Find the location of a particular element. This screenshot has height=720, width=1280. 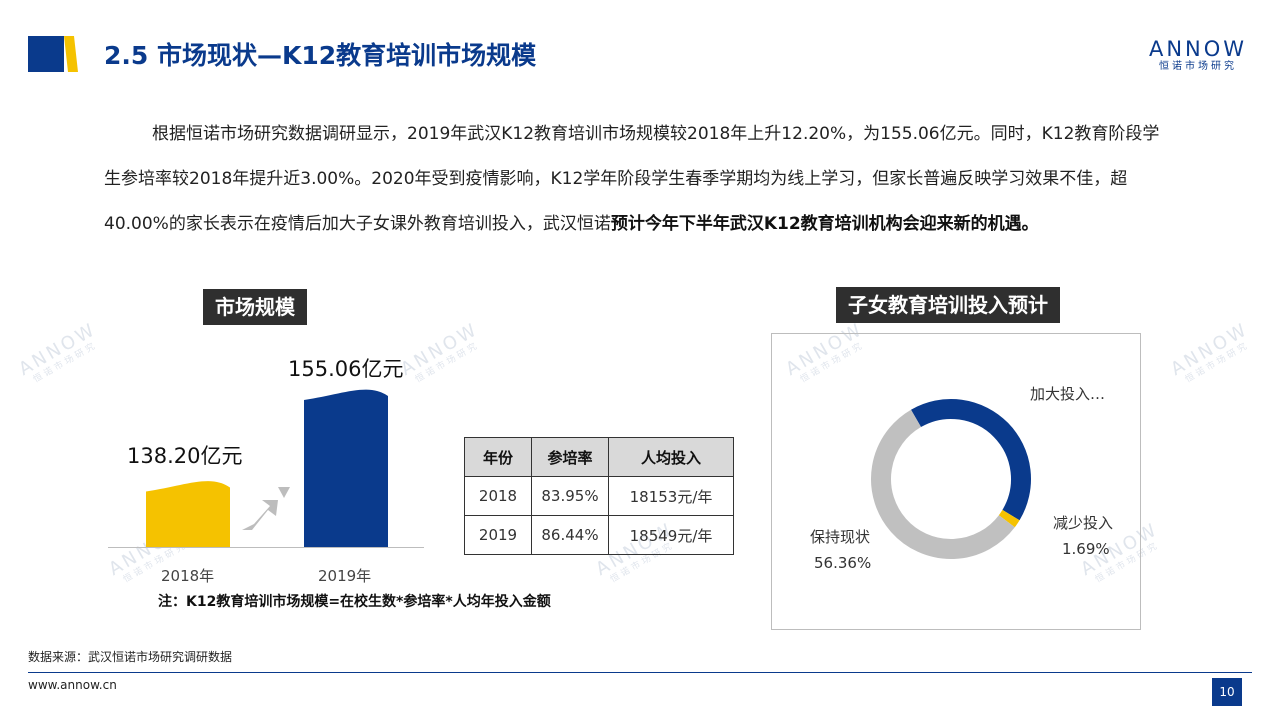

bar-data-label: 155.06亿元 is located at coordinates (346, 369).